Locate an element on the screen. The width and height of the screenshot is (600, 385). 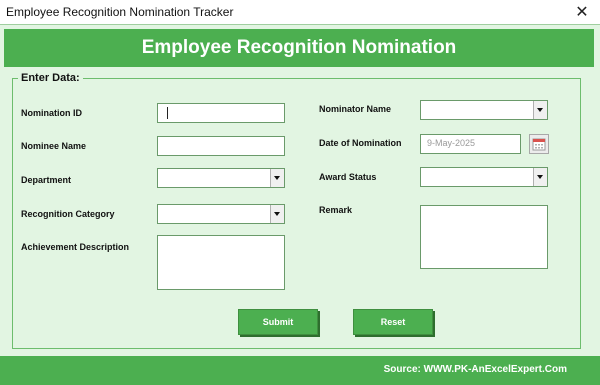
recognition-category-label: Recognition Category is located at coordinates (68, 214).